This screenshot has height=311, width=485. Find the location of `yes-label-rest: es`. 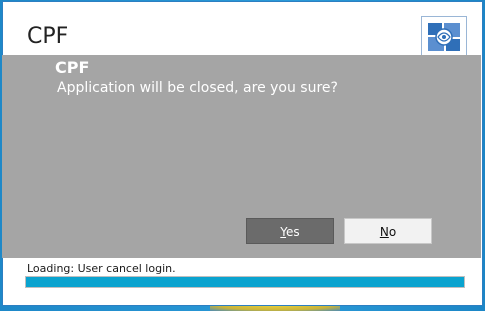

yes-label-rest: es is located at coordinates (293, 232).